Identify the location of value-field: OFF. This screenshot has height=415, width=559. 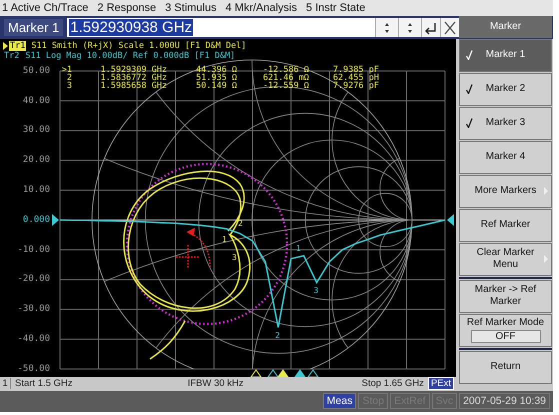
(505, 337).